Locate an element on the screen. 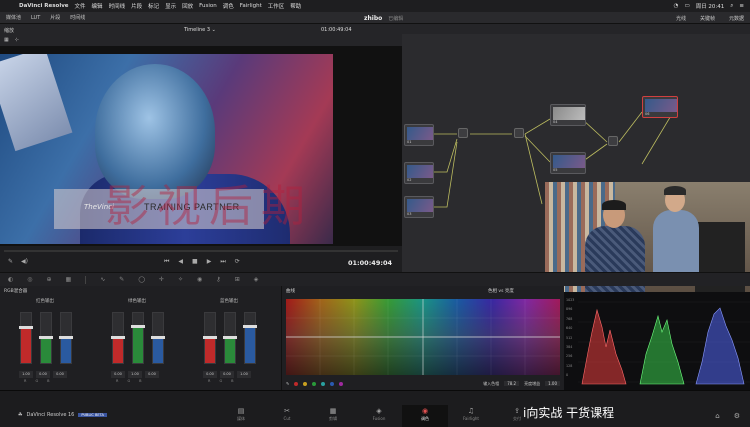 The width and height of the screenshot is (750, 427). input-hue-value: 78.2 is located at coordinates (512, 383).